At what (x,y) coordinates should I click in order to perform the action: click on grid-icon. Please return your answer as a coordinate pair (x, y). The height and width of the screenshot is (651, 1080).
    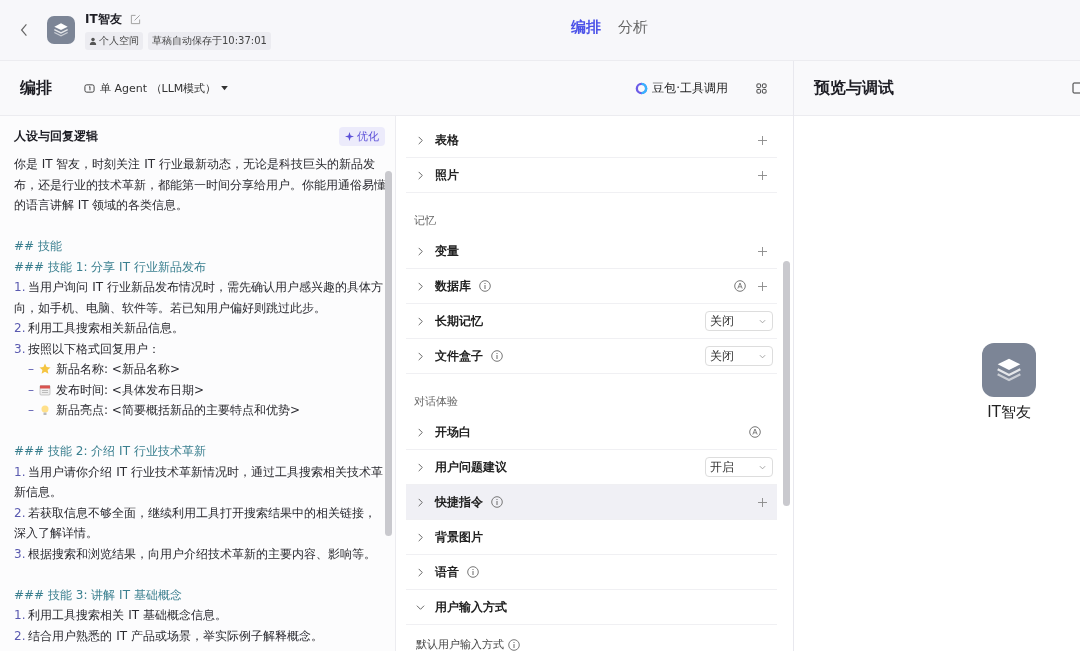
    Looking at the image, I should click on (761, 88).